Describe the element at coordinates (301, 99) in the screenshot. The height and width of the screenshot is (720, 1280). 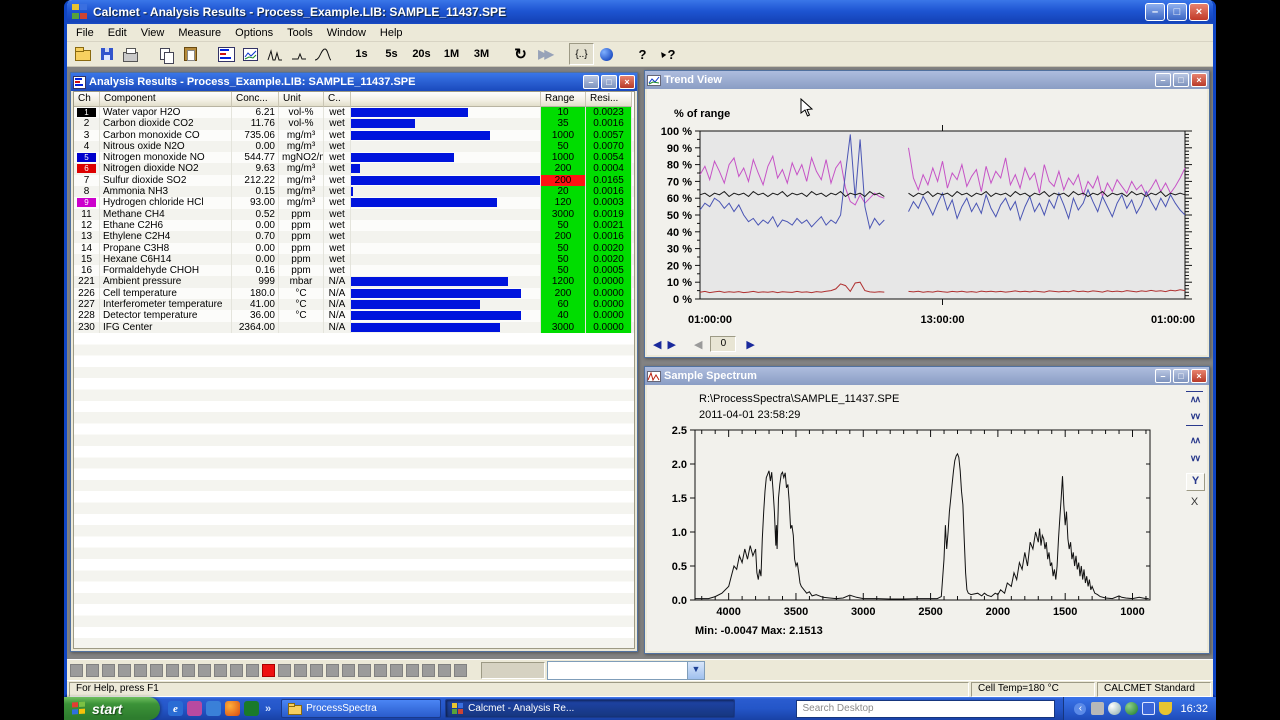
I see `column-header-unit: Unit` at that location.